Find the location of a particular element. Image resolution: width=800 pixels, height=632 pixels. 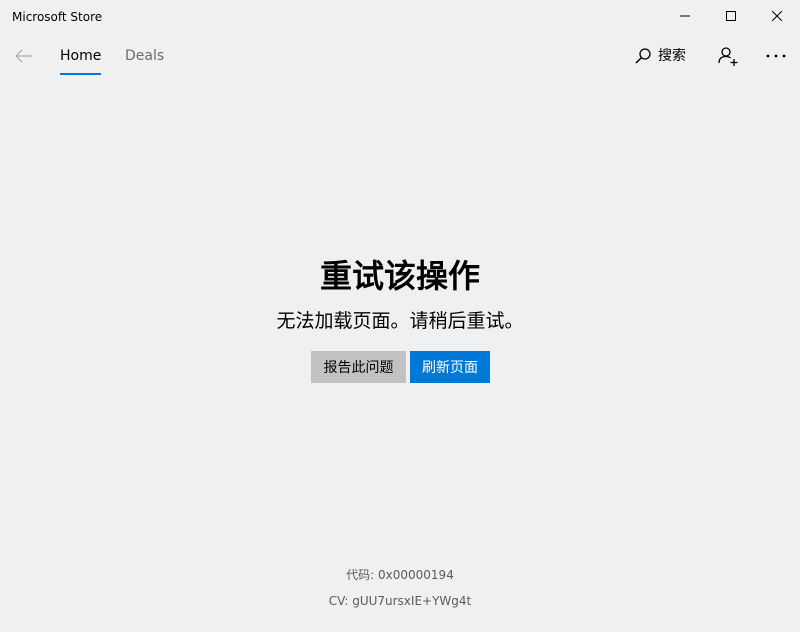

tab-deals: Deals is located at coordinates (144, 56).